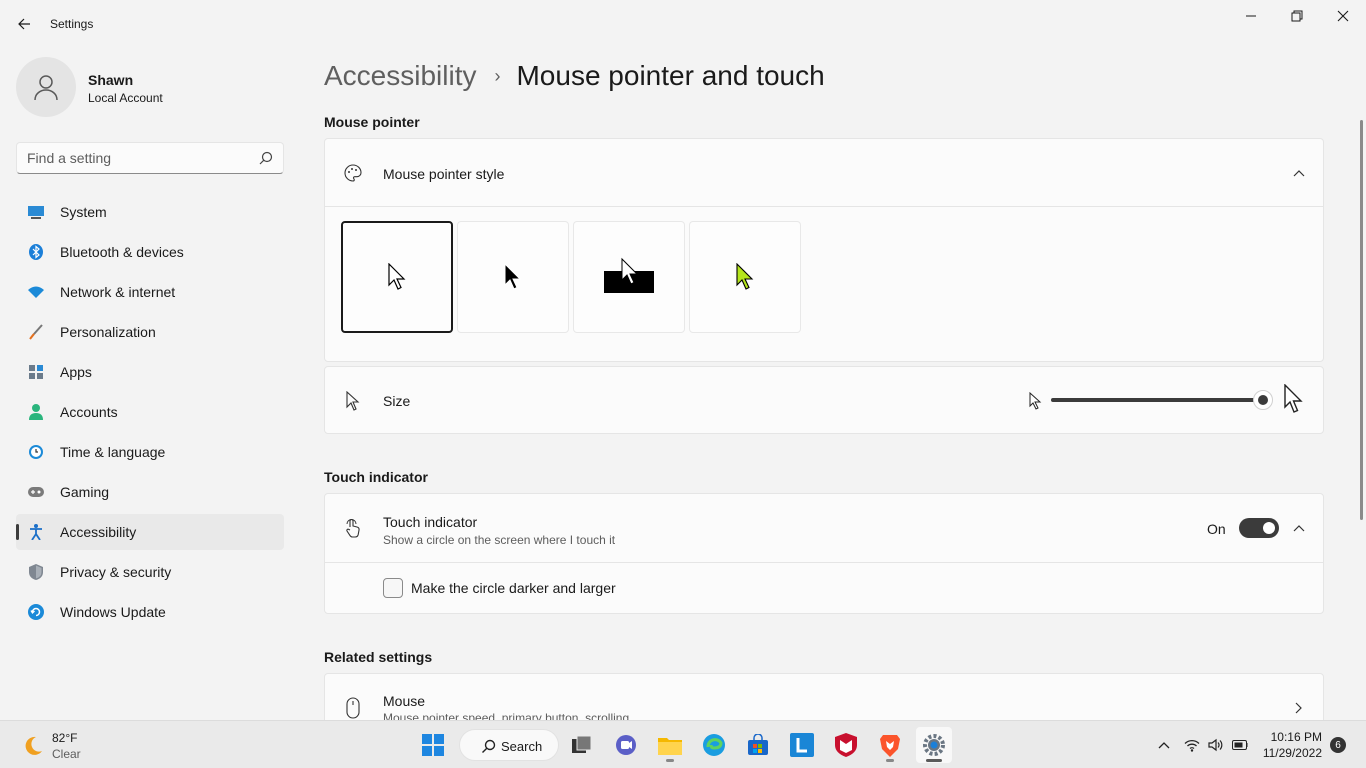 This screenshot has width=1366, height=768. Describe the element at coordinates (1296, 737) in the screenshot. I see `clock-time: 10:16 PM` at that location.